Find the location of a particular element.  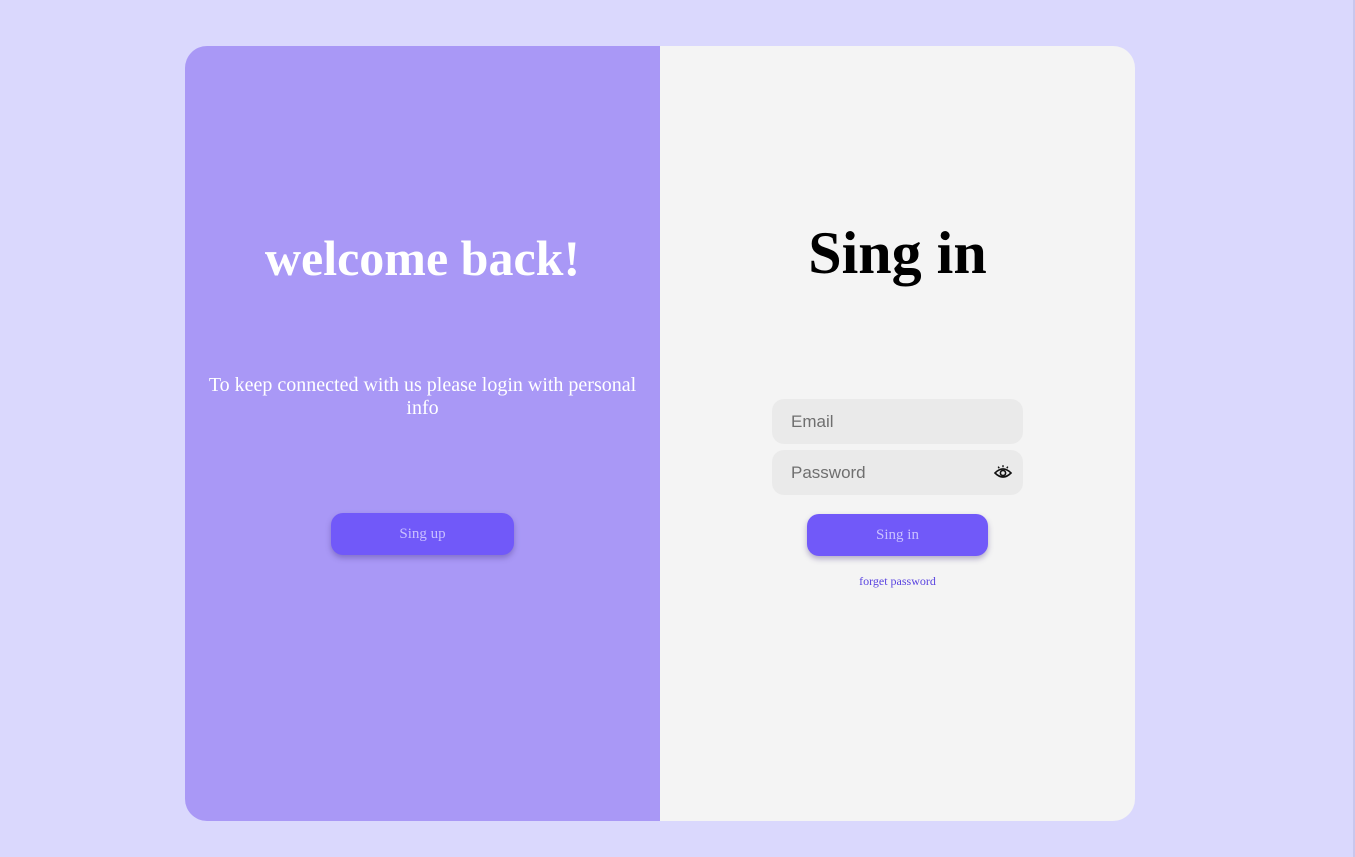

forget-password-link: forget password is located at coordinates (897, 581).